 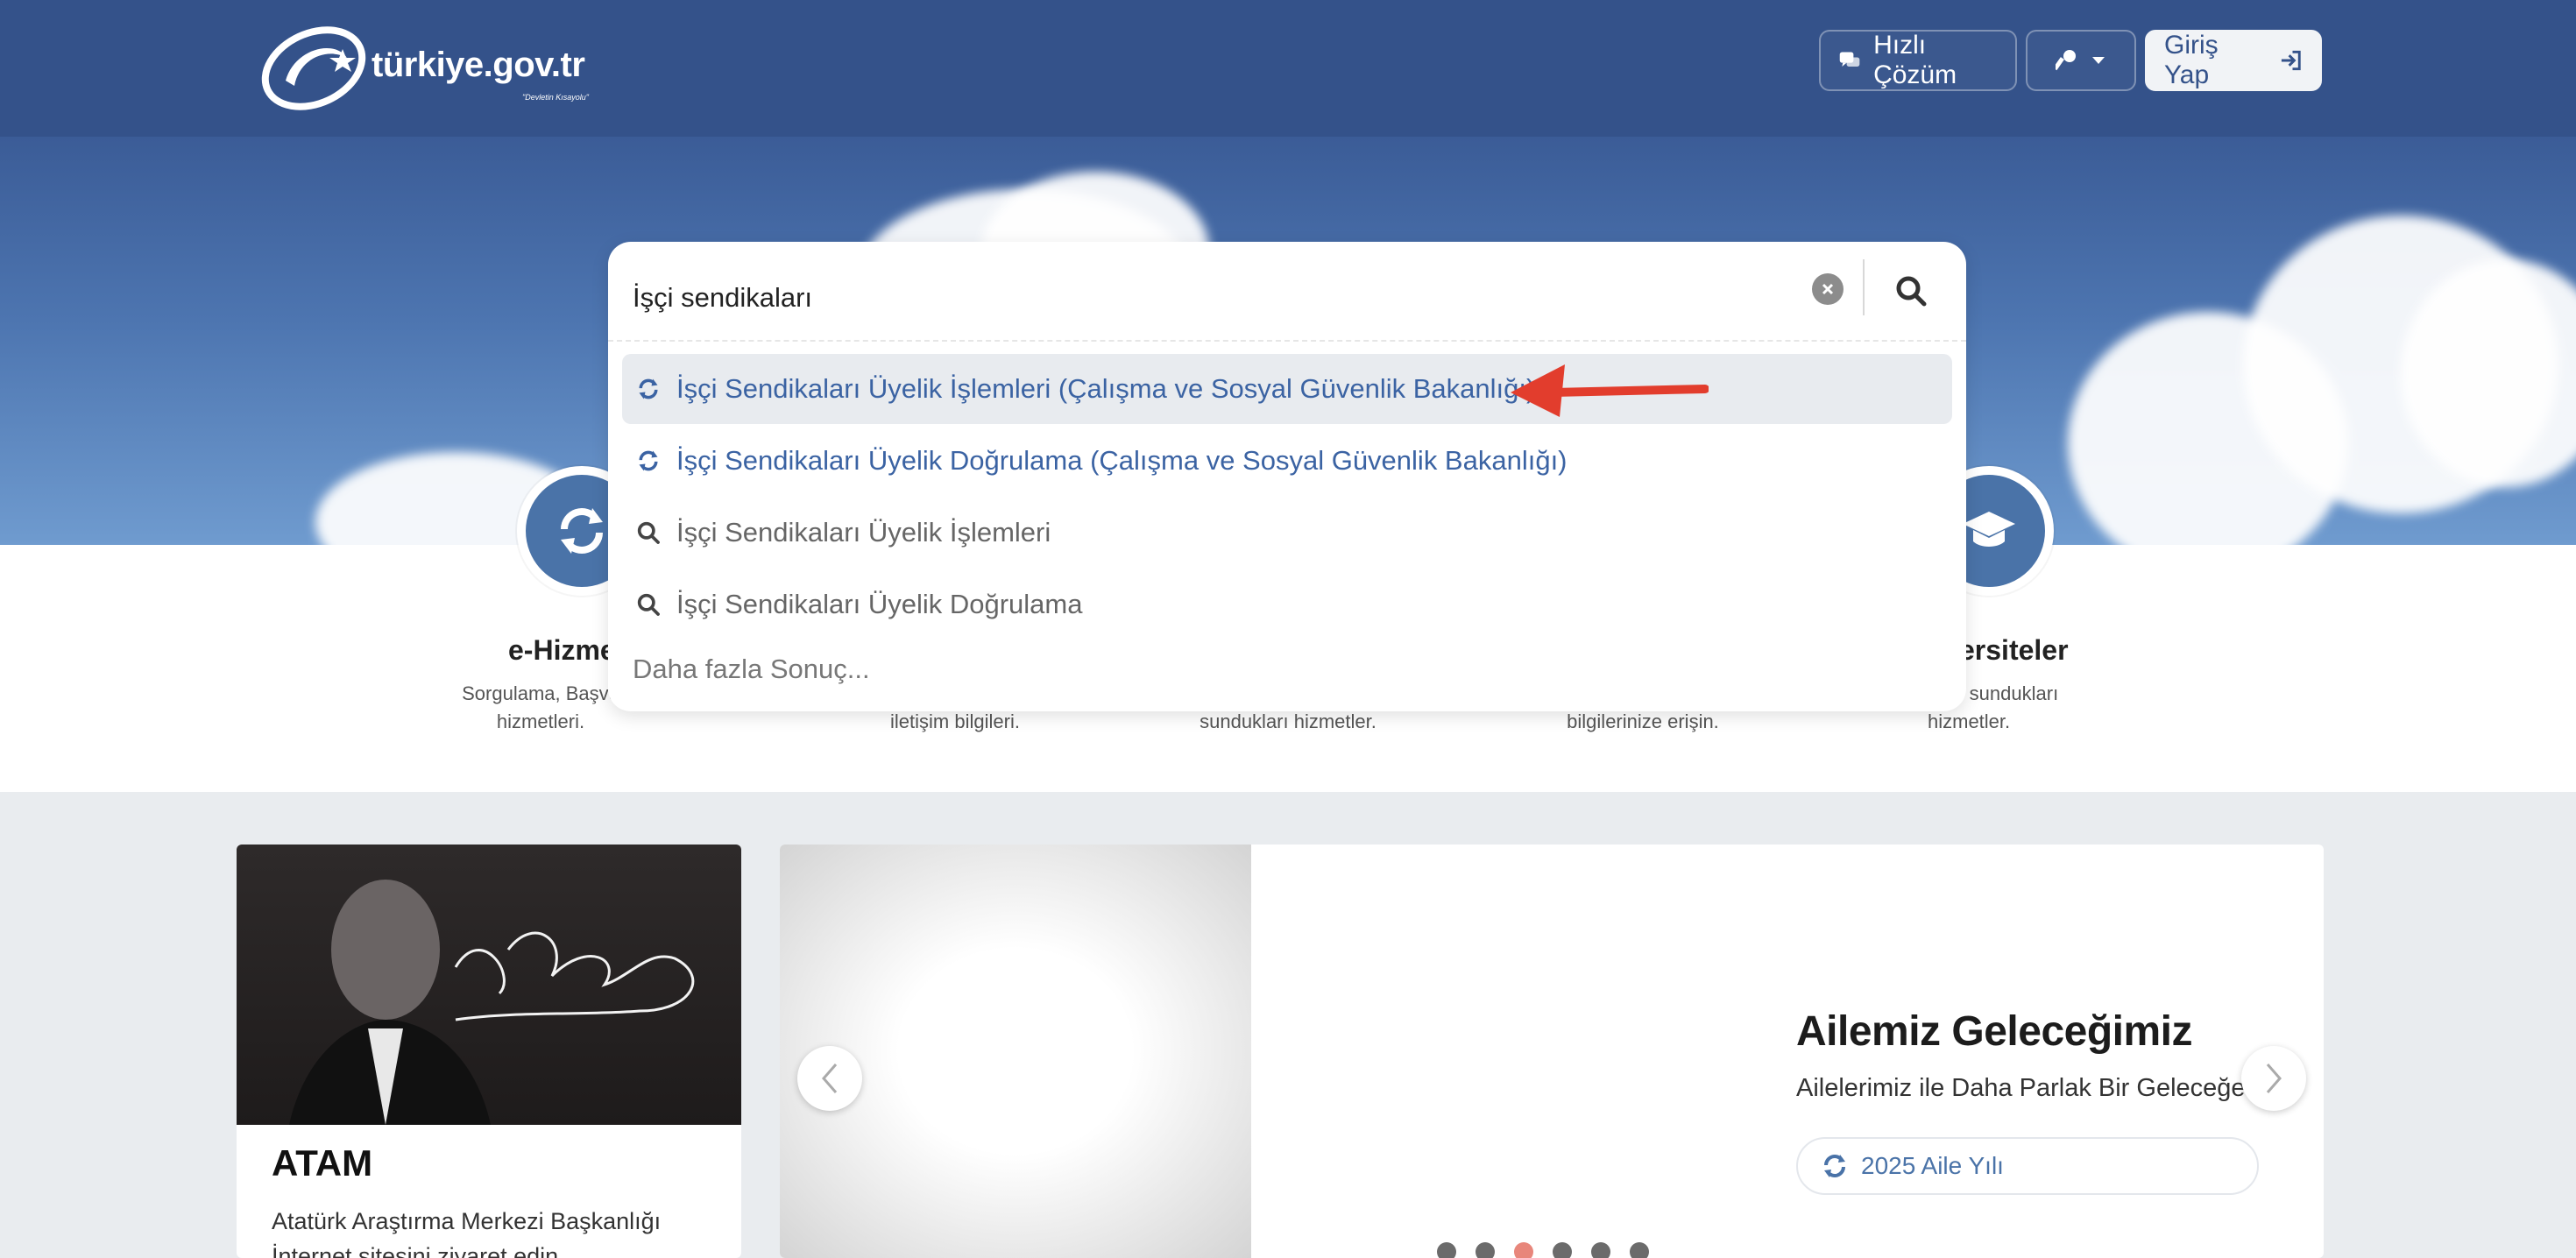 I want to click on carousel-dots, so click(x=1543, y=1250).